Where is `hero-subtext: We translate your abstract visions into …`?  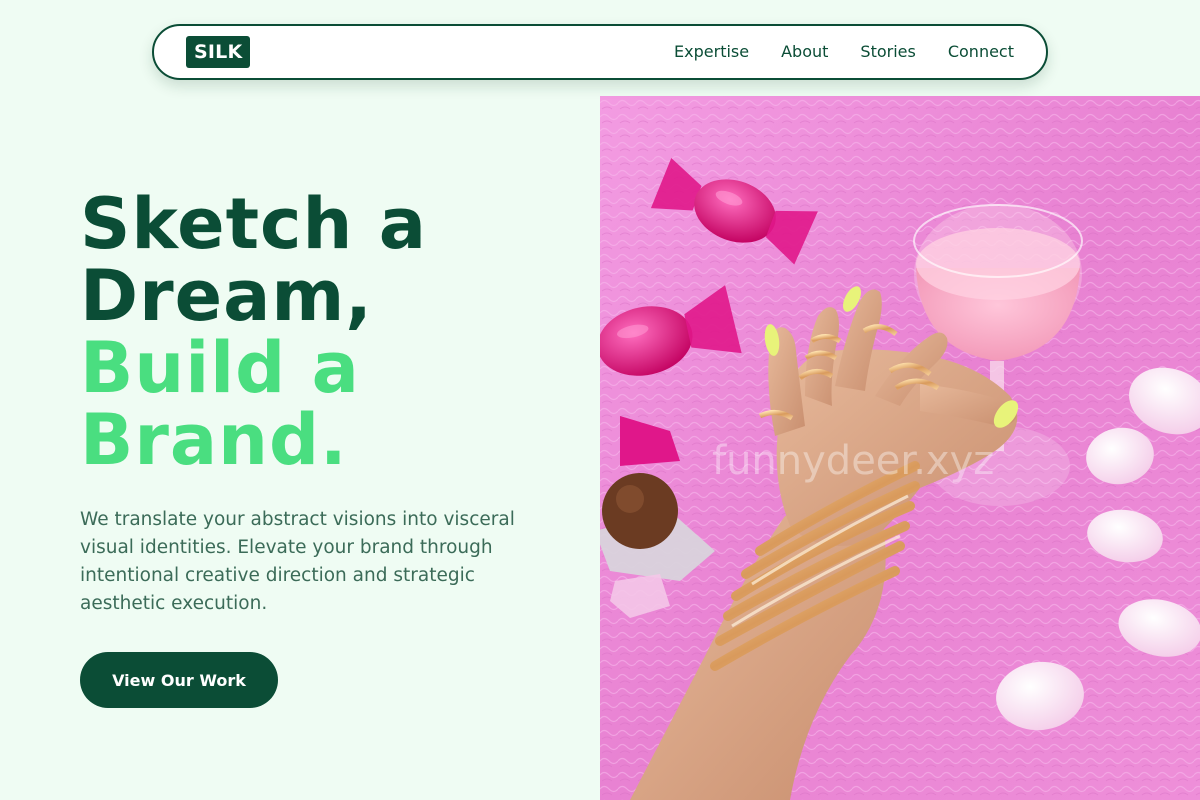
hero-subtext: We translate your abstract visions into … is located at coordinates (297, 561).